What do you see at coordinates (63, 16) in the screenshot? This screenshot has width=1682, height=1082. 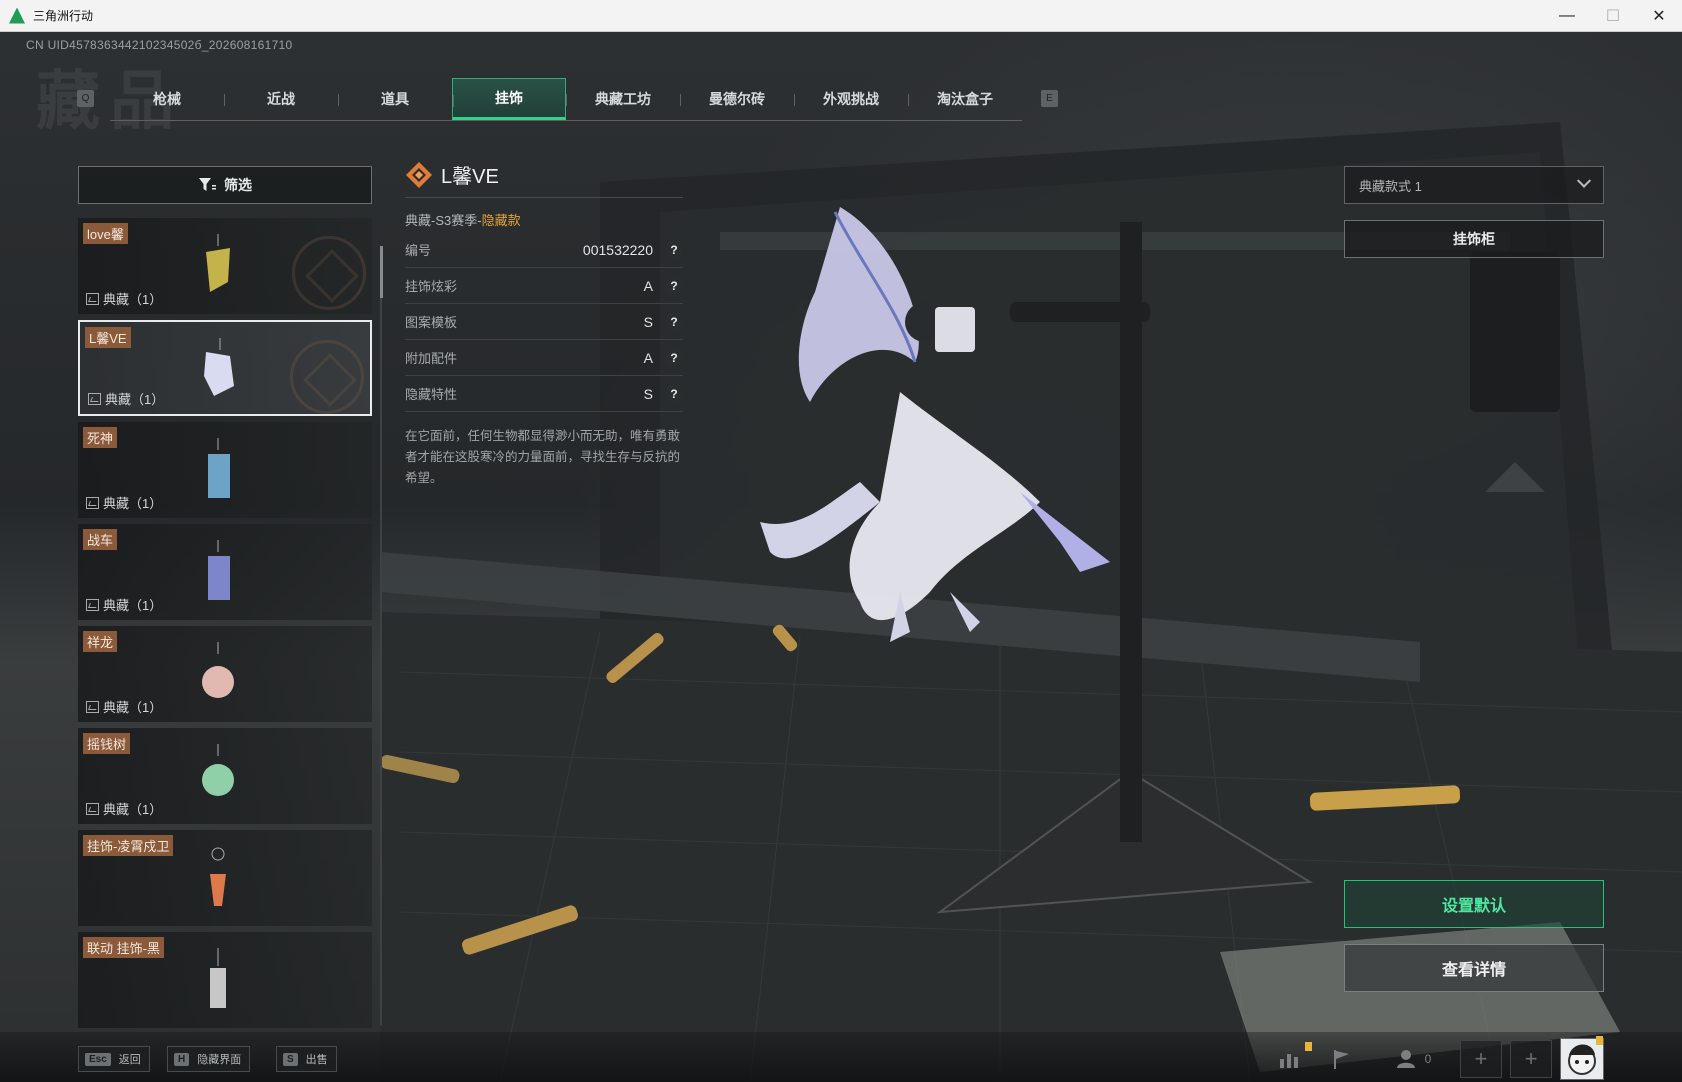 I see `window-title: 三角洲行动` at bounding box center [63, 16].